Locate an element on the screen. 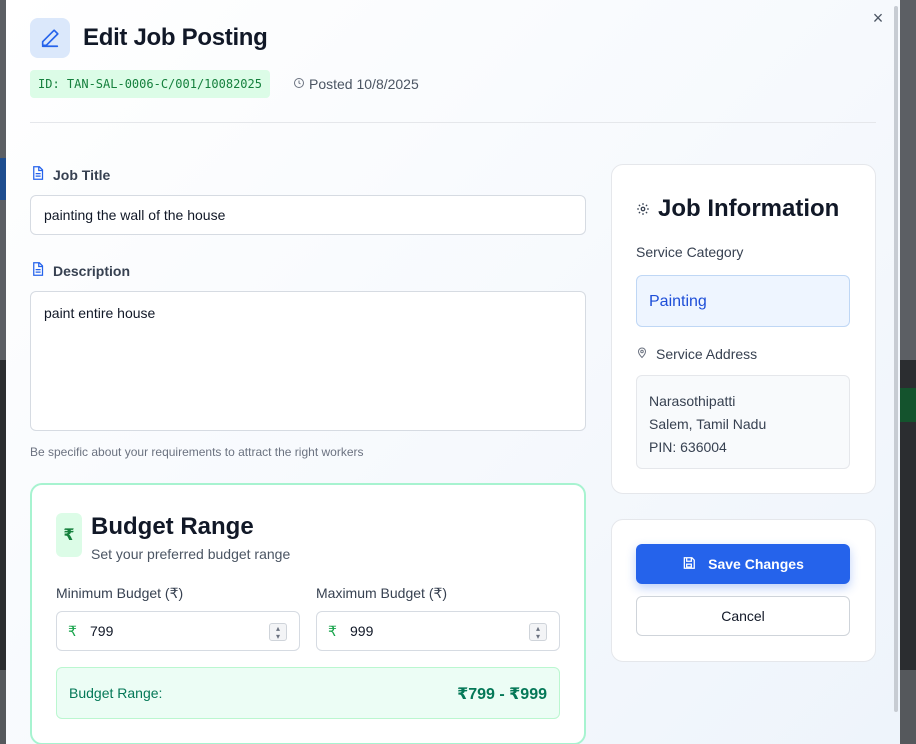 The width and height of the screenshot is (916, 744). description-label: Description is located at coordinates (80, 270).